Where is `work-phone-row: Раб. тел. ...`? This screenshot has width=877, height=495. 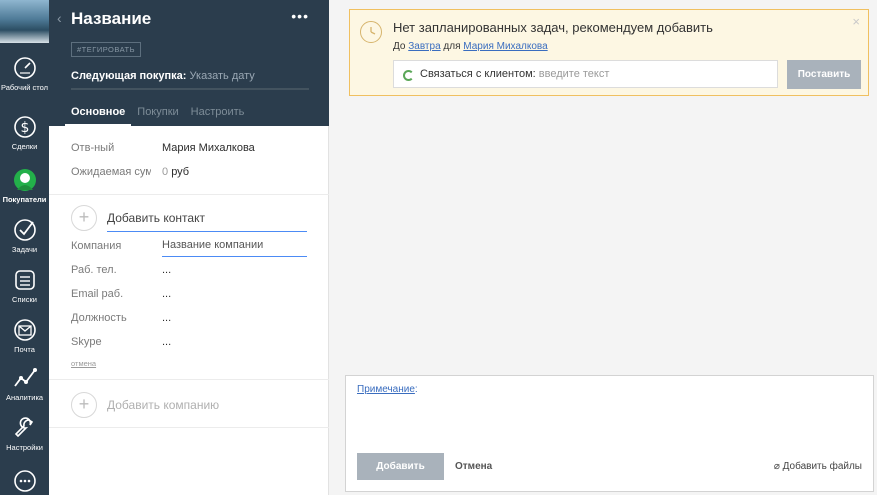
work-phone-row: Раб. тел. ... is located at coordinates (121, 270).